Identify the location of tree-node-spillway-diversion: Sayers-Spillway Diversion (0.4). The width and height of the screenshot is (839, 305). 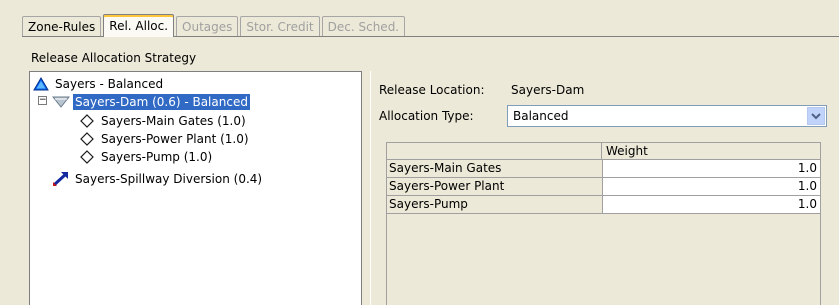
(158, 179).